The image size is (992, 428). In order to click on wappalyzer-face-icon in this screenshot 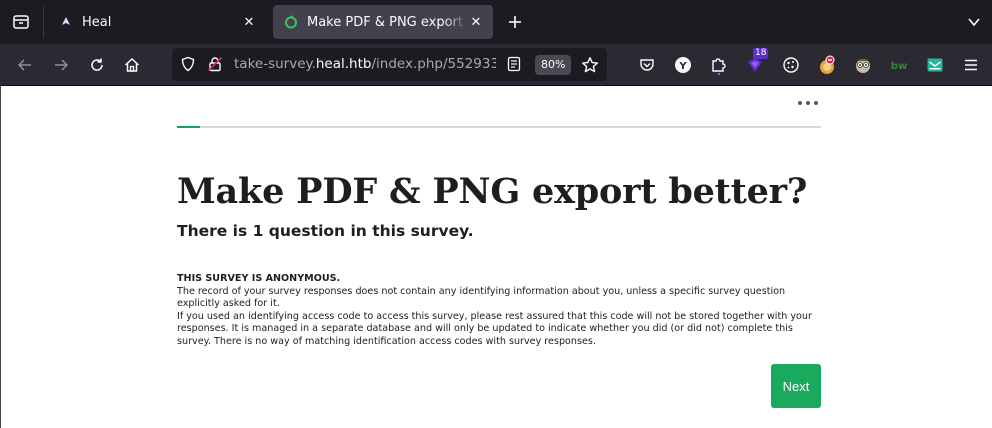, I will do `click(863, 65)`.